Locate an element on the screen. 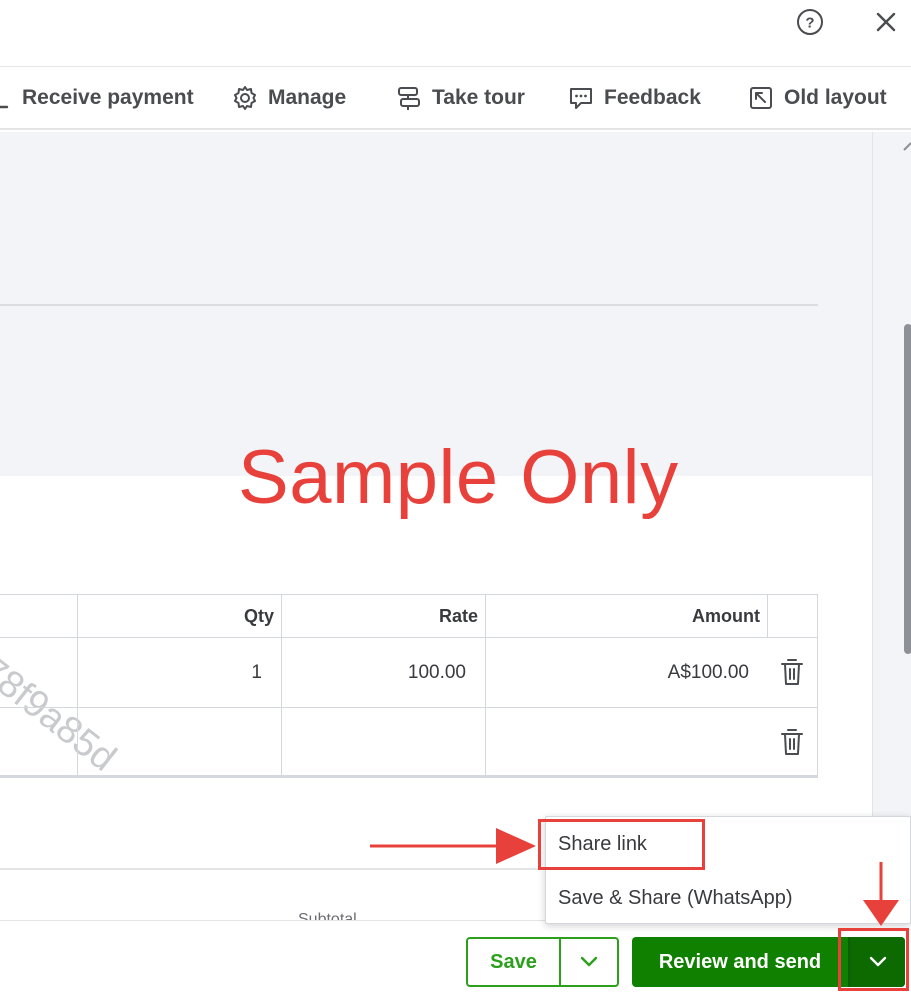 Image resolution: width=911 pixels, height=999 pixels. take-tour-label: Take tour is located at coordinates (478, 97).